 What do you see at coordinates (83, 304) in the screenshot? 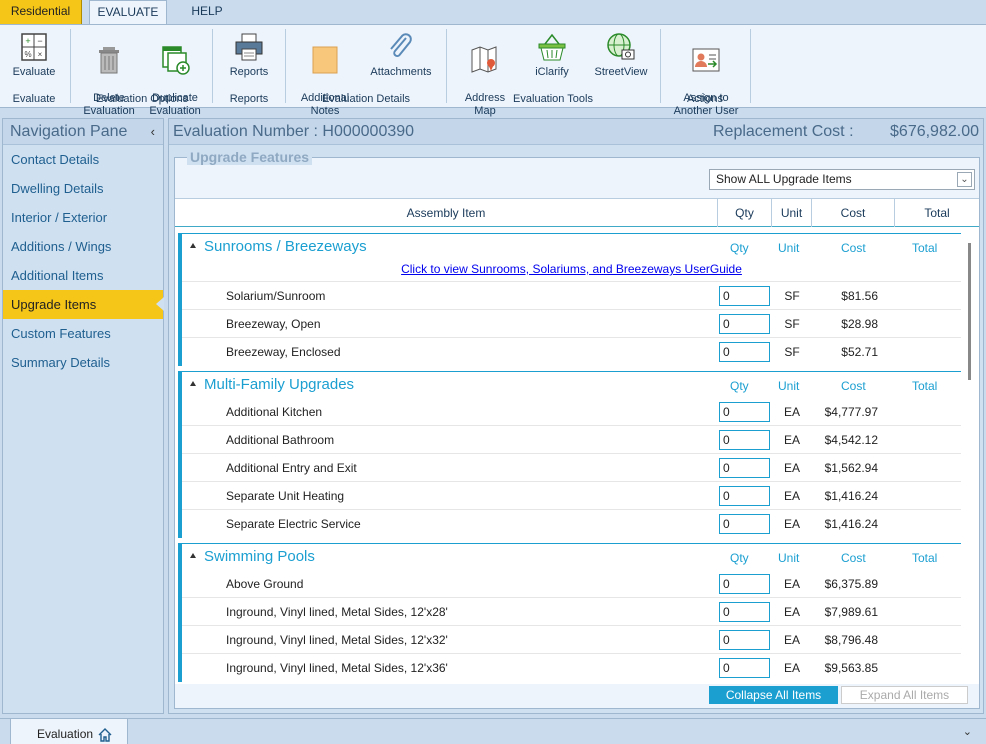
I see `nav-item-upgrade-items: Upgrade Items` at bounding box center [83, 304].